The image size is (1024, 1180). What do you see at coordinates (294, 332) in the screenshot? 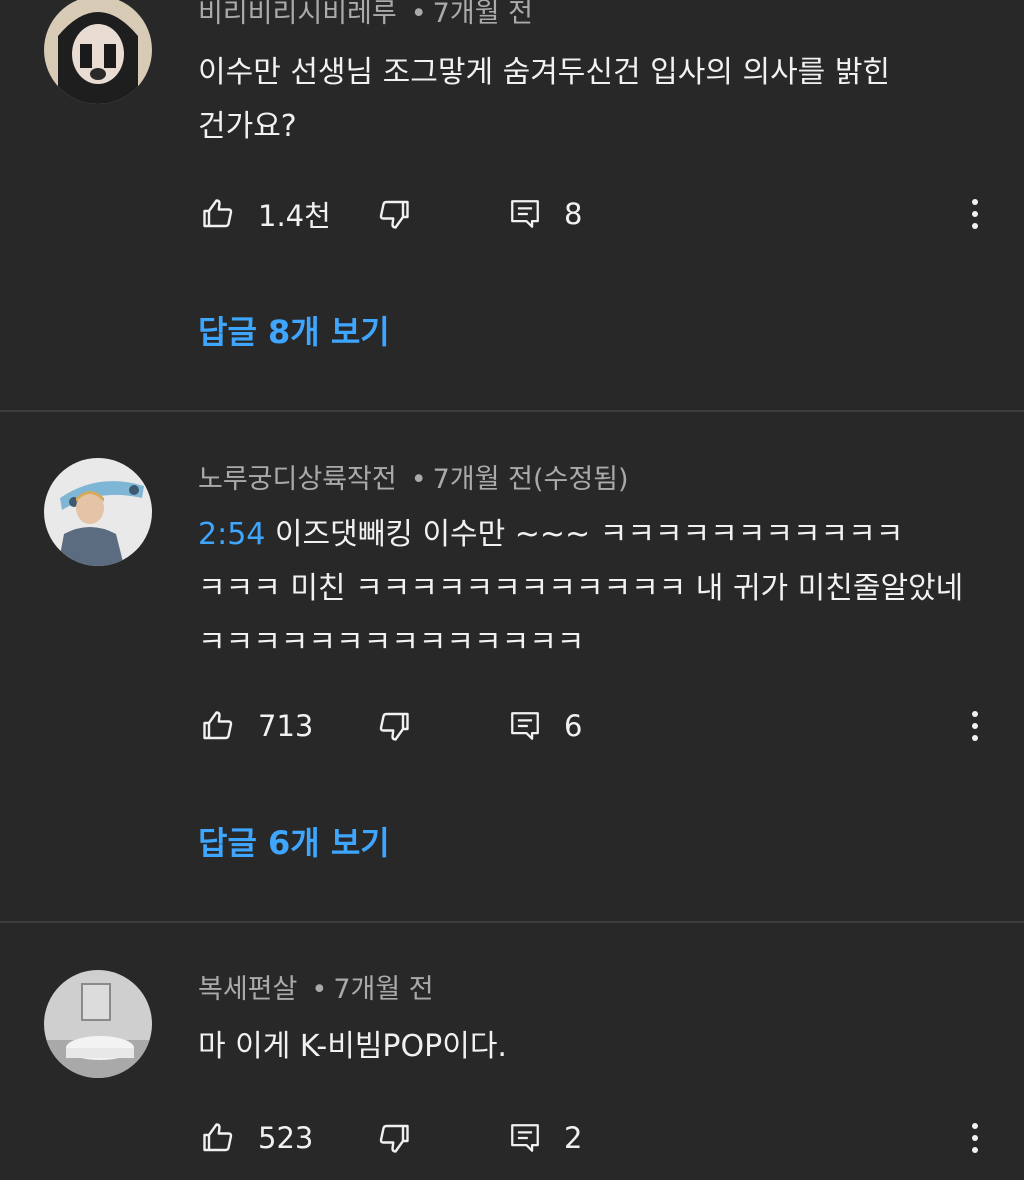
I see `view-replies-link: 답글 8개 보기` at bounding box center [294, 332].